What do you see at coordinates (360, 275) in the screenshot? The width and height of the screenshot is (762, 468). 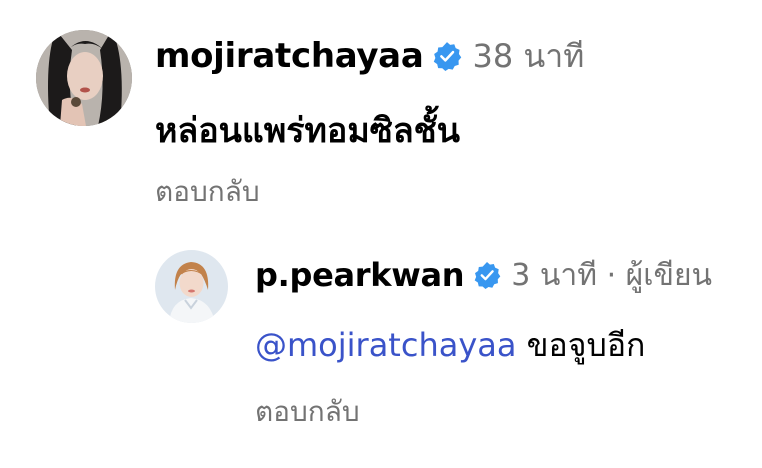 I see `reply-username: p.pearkwan` at bounding box center [360, 275].